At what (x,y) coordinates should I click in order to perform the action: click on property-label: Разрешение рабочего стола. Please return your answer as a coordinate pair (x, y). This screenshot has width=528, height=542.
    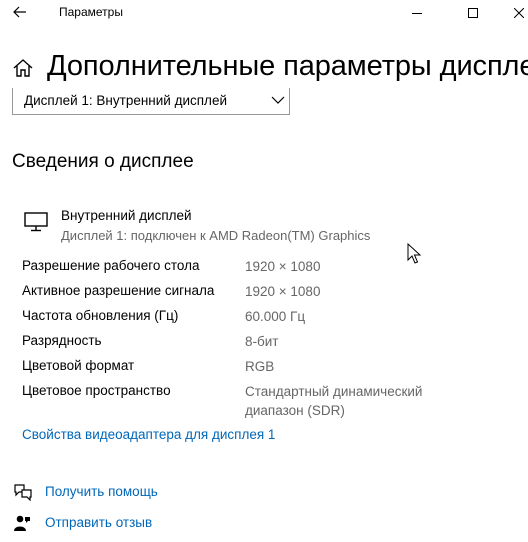
    Looking at the image, I should click on (111, 265).